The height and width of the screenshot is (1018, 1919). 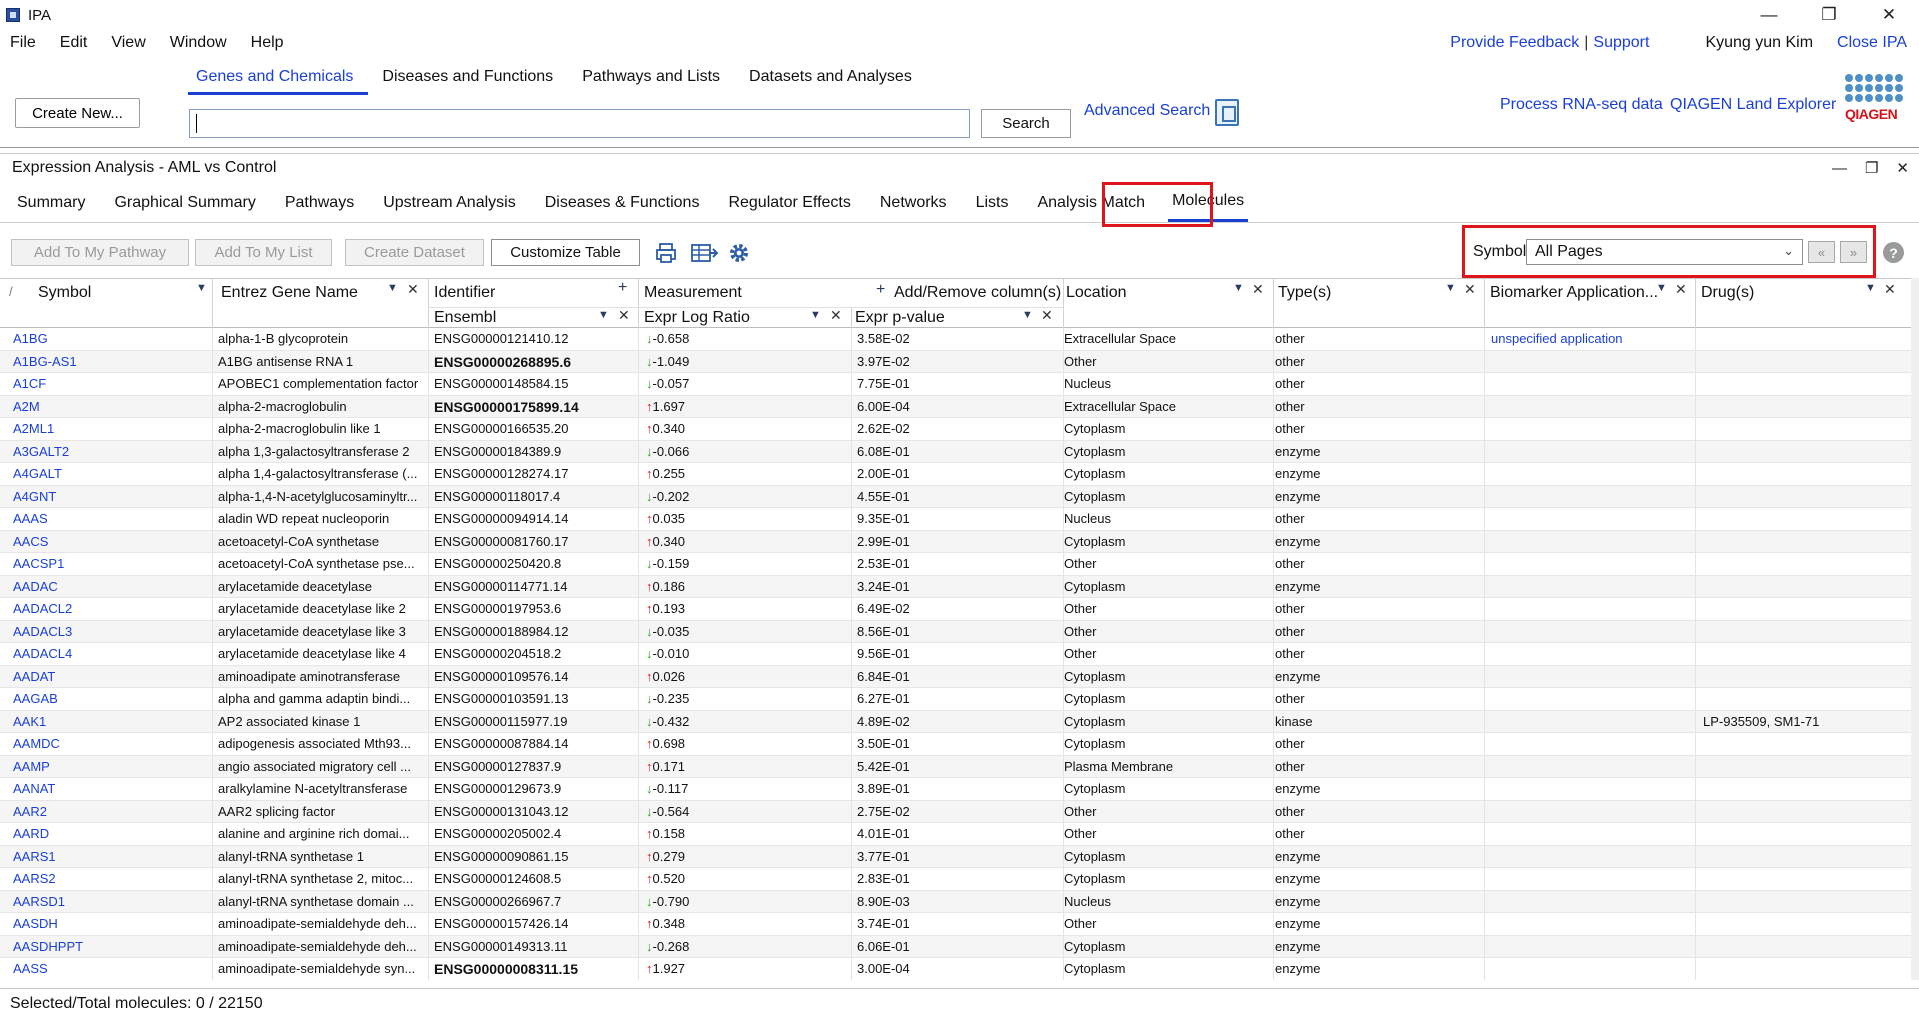 I want to click on header-types: Type(s), so click(x=1304, y=293).